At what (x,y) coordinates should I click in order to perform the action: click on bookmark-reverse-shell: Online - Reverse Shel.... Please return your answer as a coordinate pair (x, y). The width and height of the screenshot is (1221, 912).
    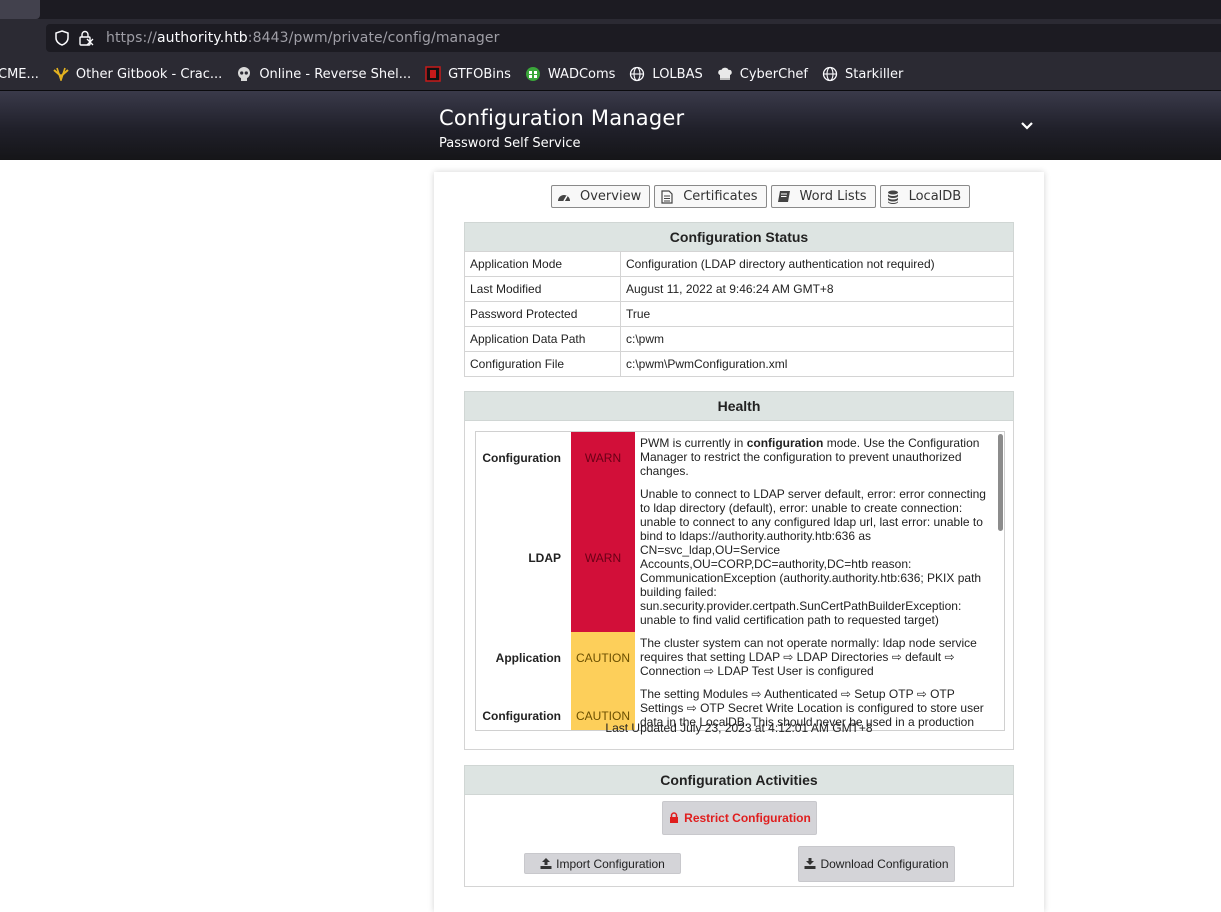
    Looking at the image, I should click on (323, 74).